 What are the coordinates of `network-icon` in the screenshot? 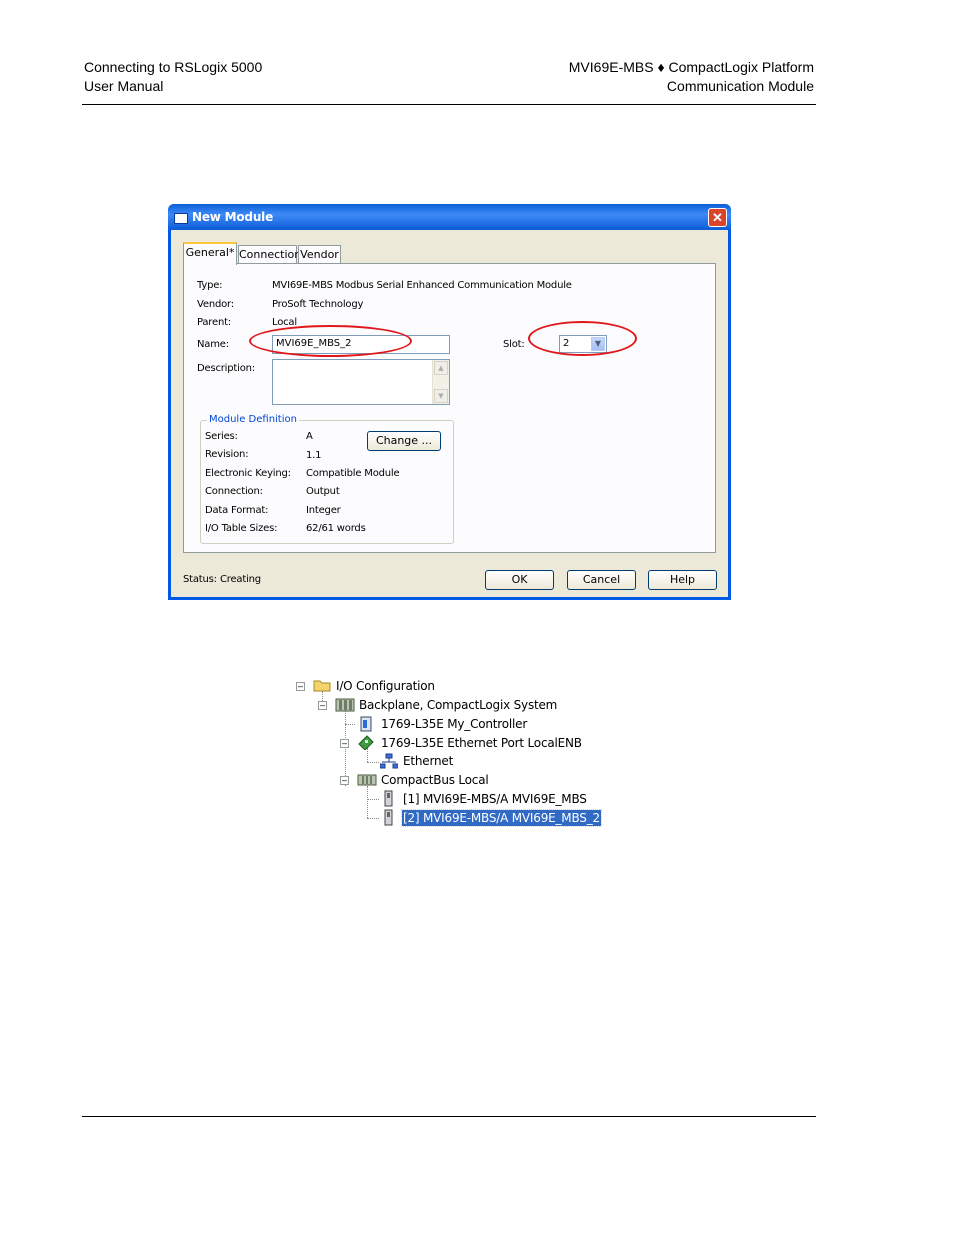 It's located at (389, 761).